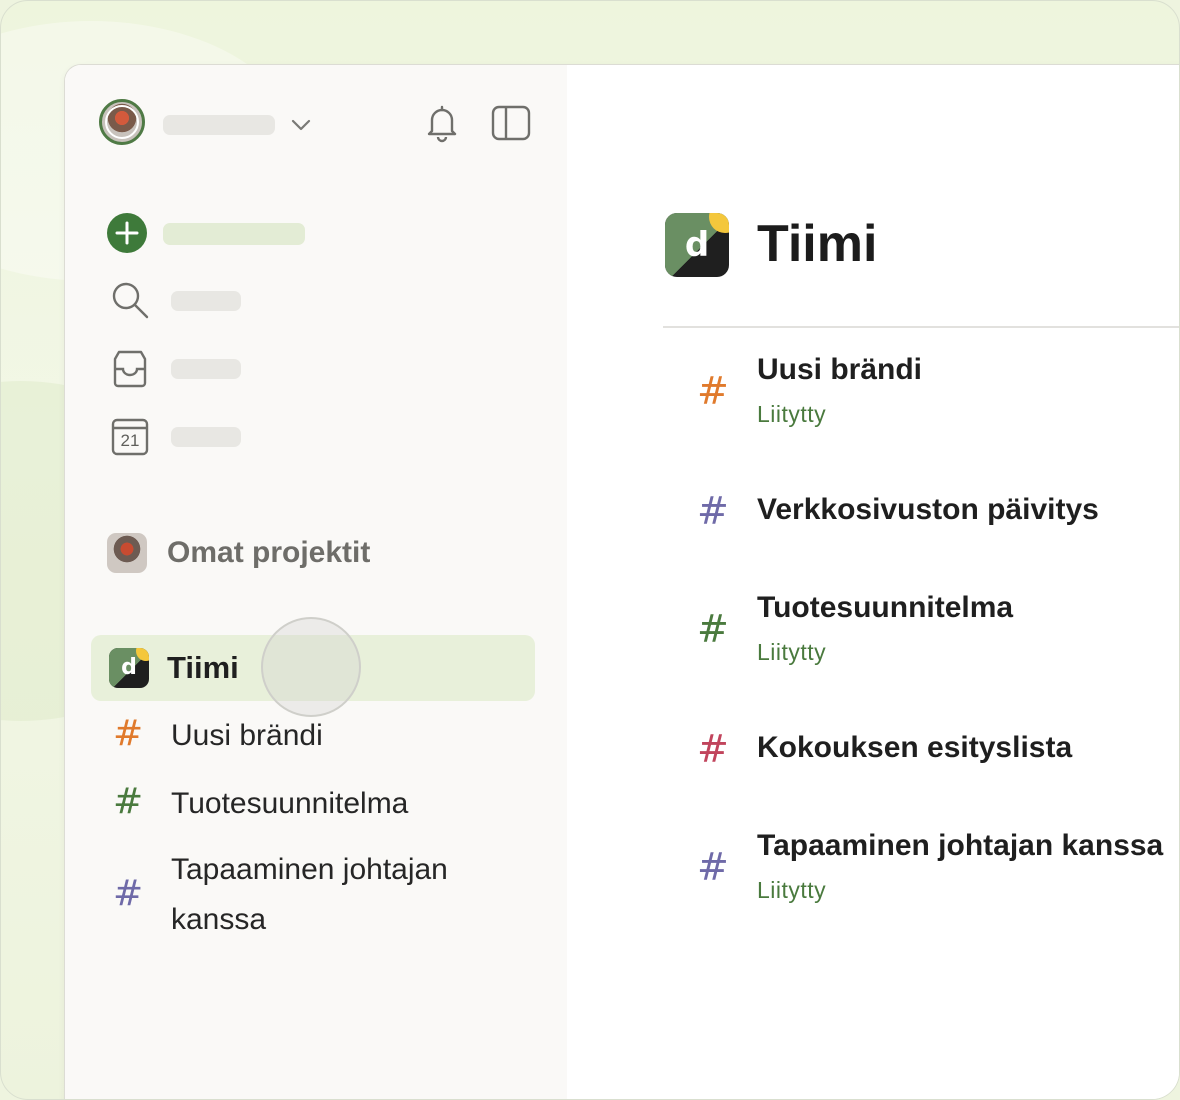 The height and width of the screenshot is (1100, 1180). I want to click on sidebar-item-label: Tapaaminen johtajan, so click(309, 869).